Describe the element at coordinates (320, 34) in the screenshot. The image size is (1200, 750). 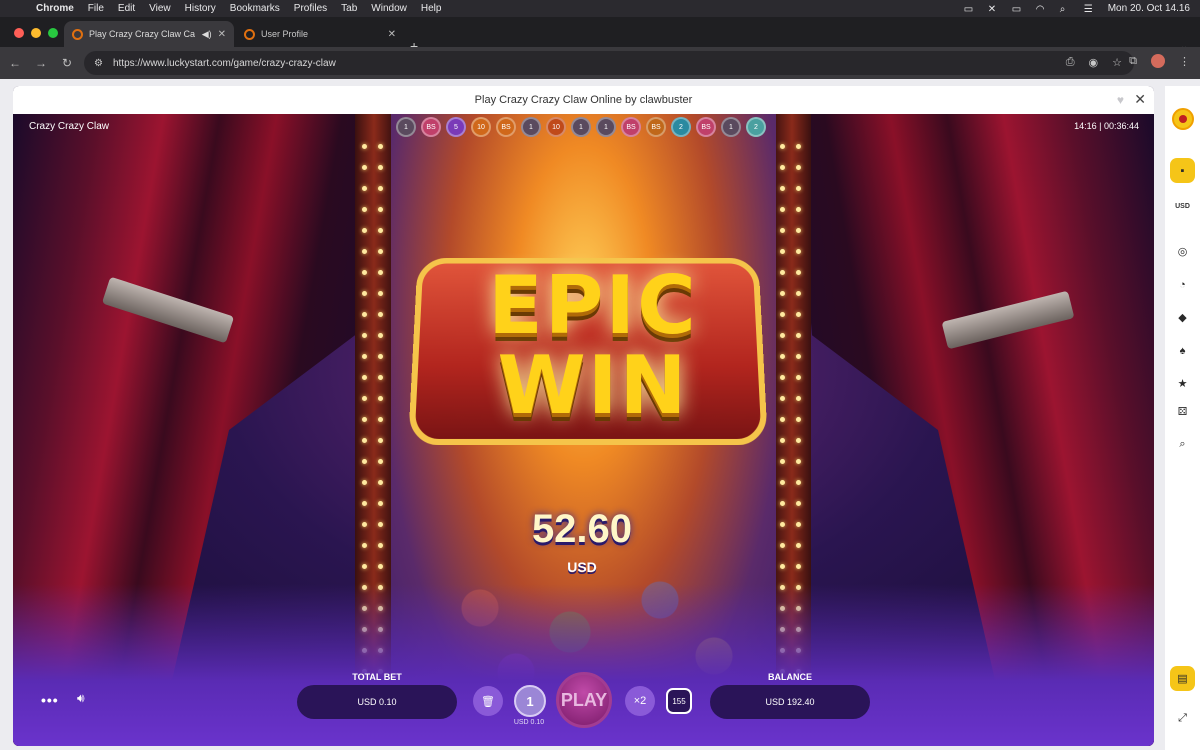
I see `tab-user-profile: User Profile ✕` at that location.